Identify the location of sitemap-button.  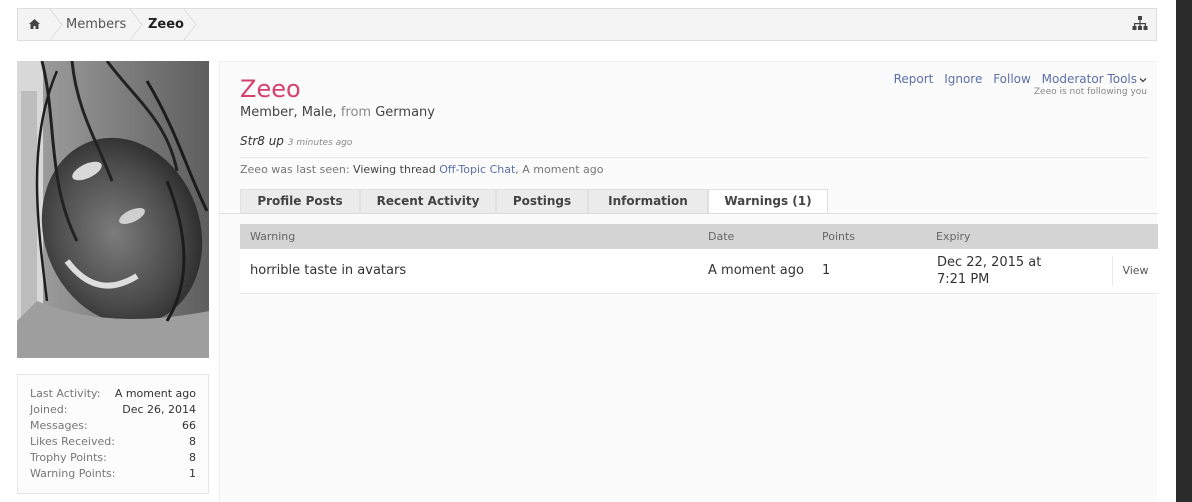
(1140, 24).